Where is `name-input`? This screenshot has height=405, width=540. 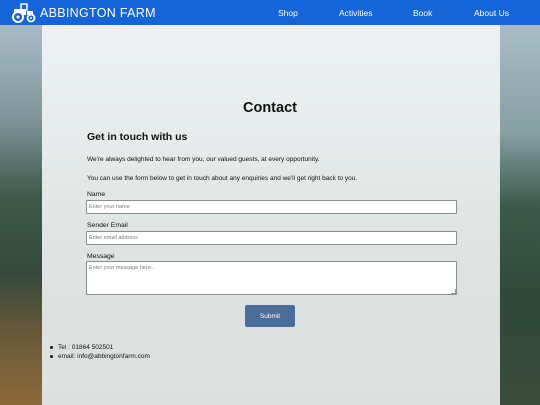
name-input is located at coordinates (271, 207).